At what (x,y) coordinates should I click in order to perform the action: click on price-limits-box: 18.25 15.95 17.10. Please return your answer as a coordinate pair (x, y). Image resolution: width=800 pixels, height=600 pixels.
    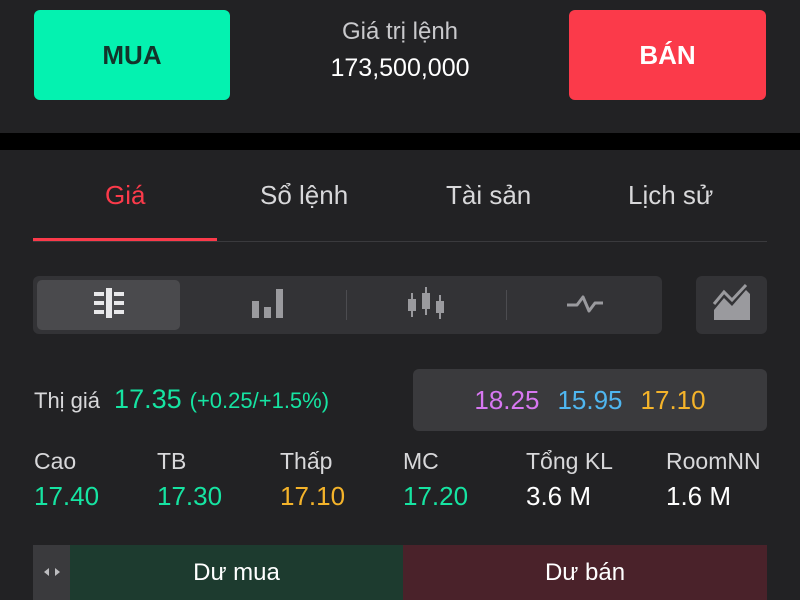
    Looking at the image, I should click on (590, 400).